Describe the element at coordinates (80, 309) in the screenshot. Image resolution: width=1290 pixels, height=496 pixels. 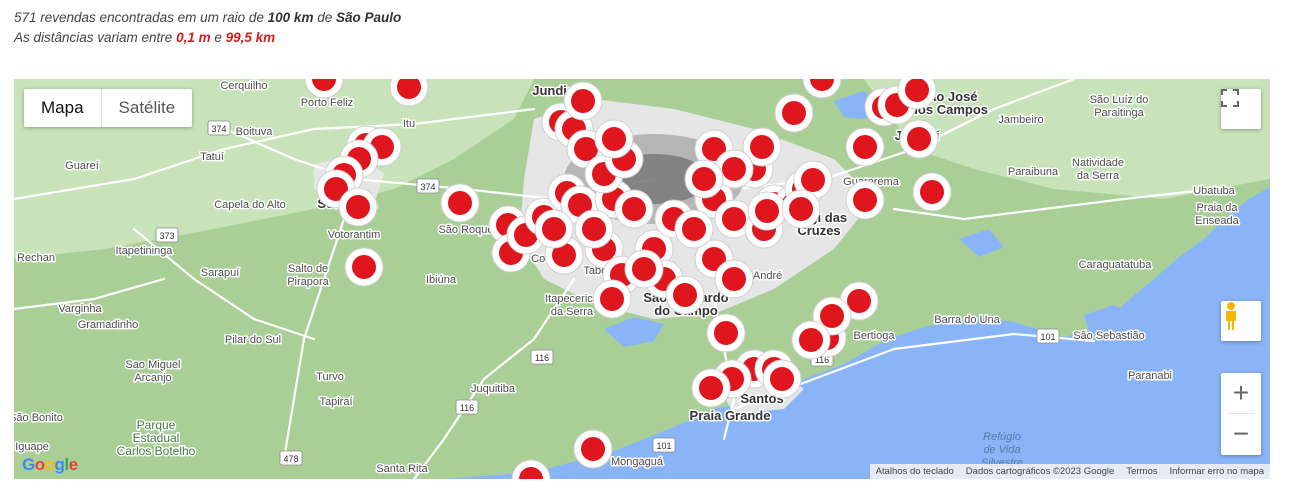
I see `place-label: Varginha` at that location.